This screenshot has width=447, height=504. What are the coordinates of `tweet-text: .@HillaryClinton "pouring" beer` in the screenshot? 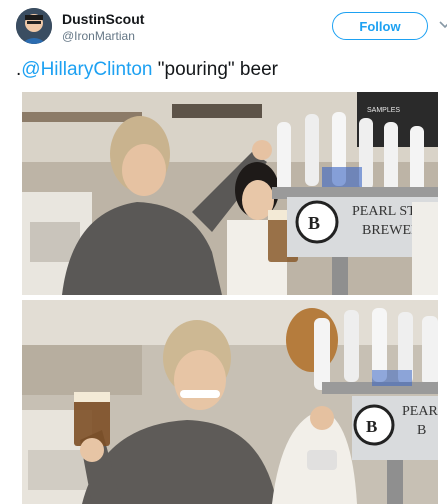 It's located at (147, 70).